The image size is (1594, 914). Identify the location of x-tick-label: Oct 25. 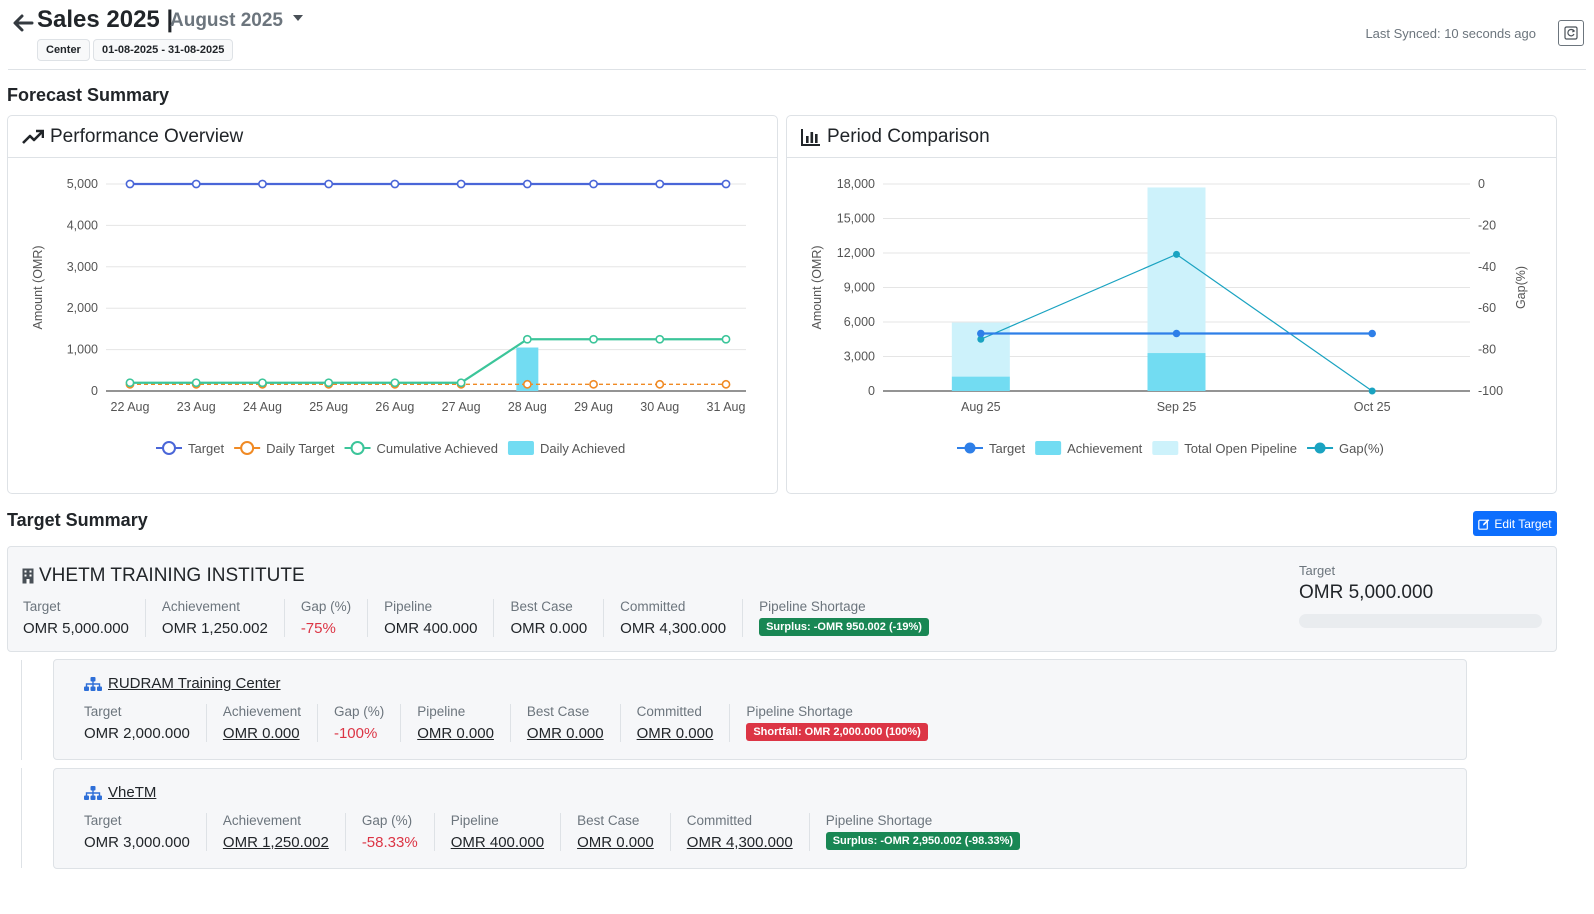
(1372, 407).